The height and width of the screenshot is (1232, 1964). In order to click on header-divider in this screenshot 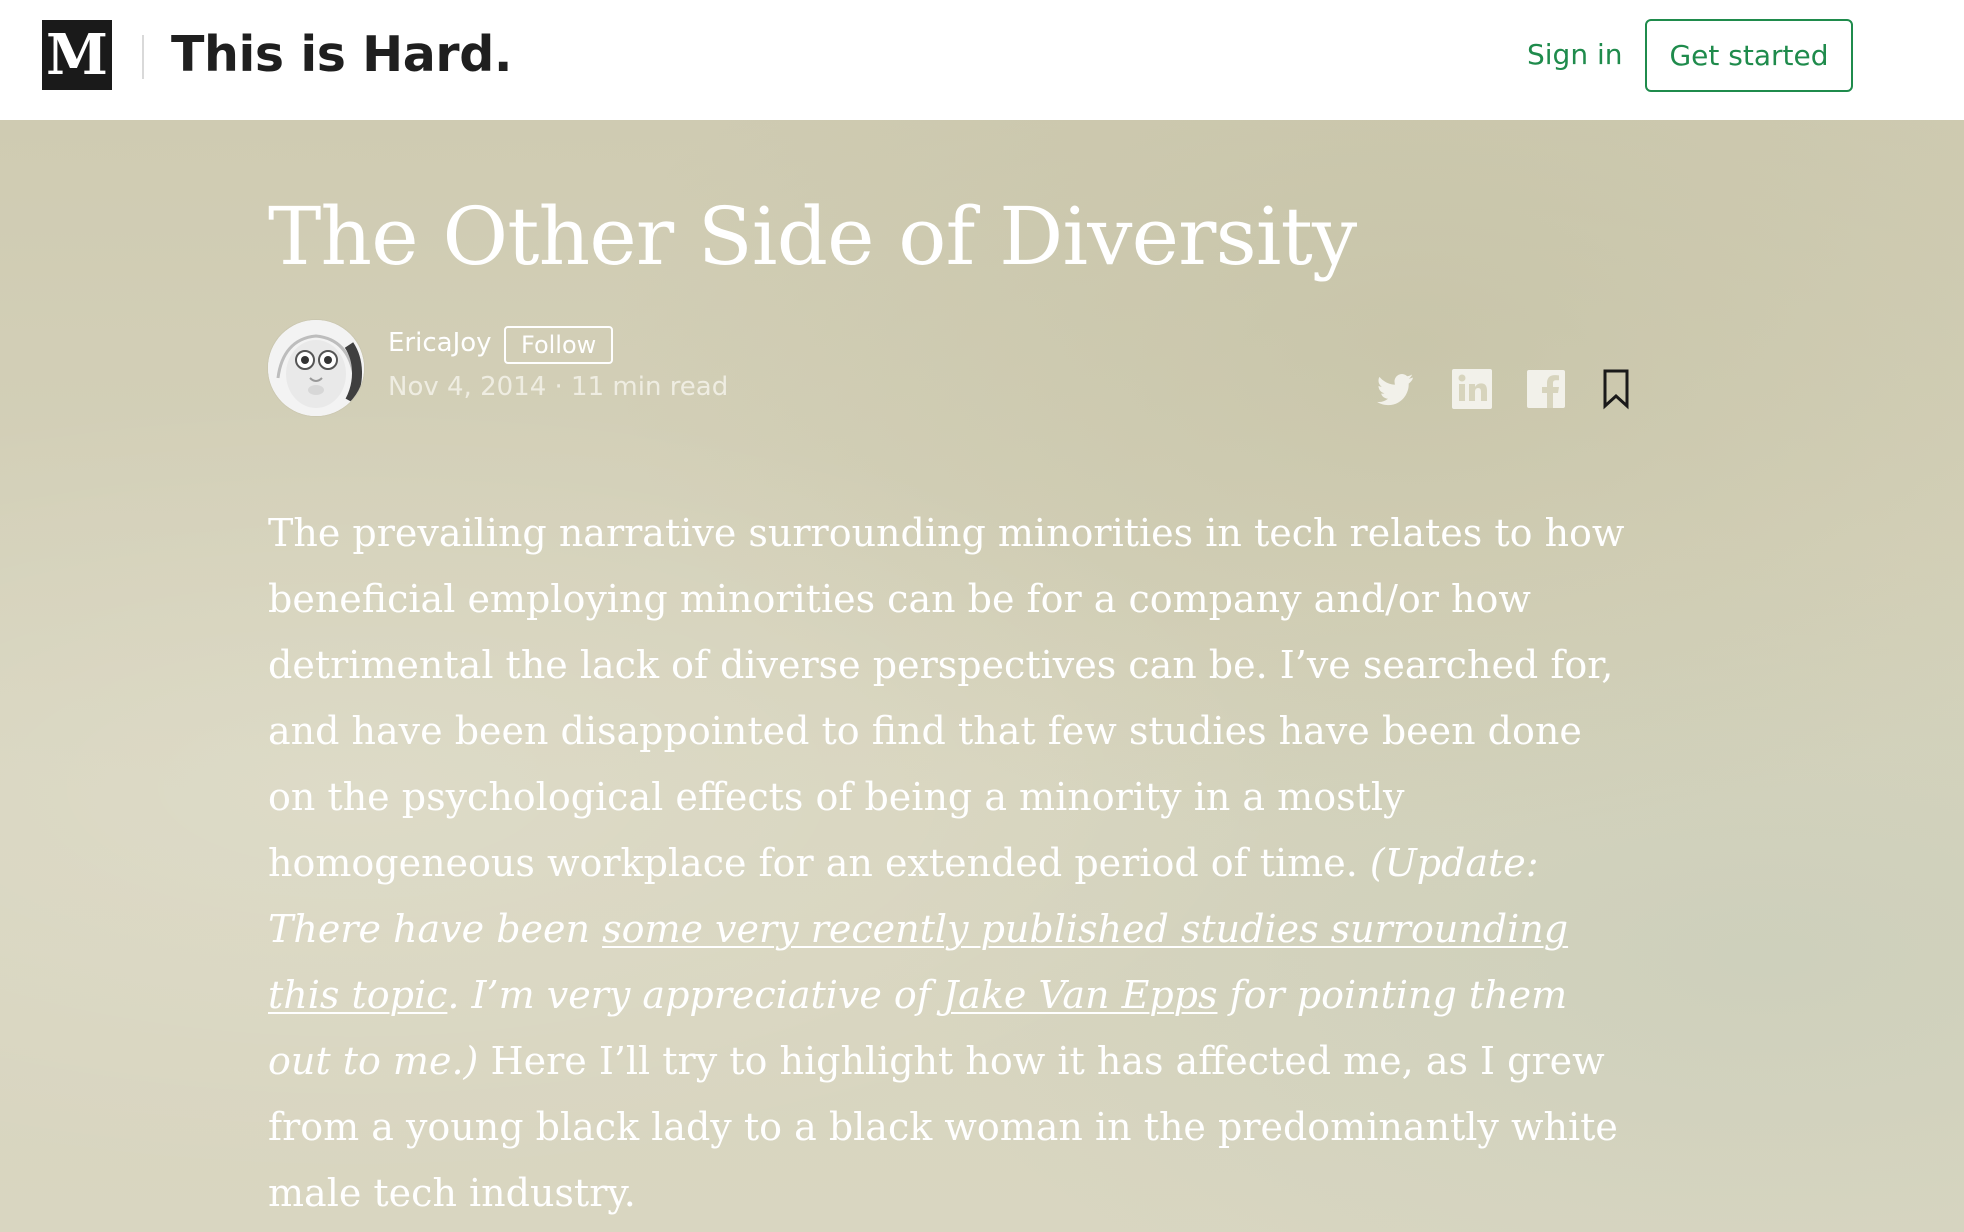, I will do `click(143, 57)`.